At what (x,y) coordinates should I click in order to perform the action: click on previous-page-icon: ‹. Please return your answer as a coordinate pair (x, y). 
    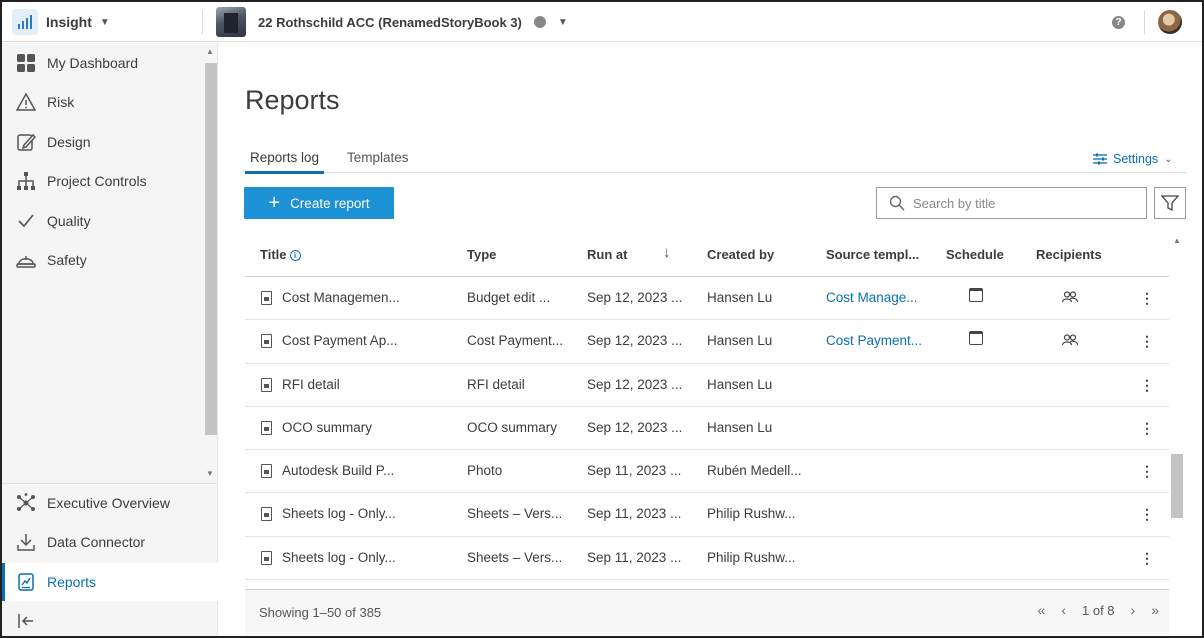
    Looking at the image, I should click on (1063, 610).